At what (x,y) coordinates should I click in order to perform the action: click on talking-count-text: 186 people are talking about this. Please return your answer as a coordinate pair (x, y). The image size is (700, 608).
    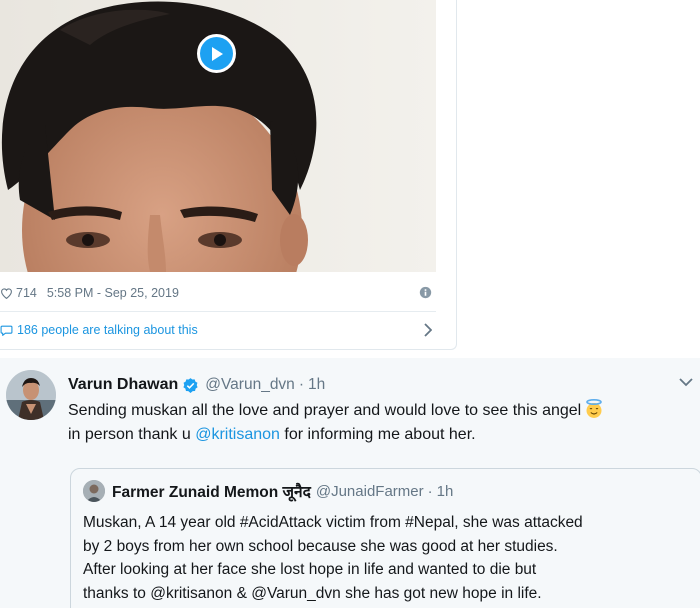
    Looking at the image, I should click on (107, 330).